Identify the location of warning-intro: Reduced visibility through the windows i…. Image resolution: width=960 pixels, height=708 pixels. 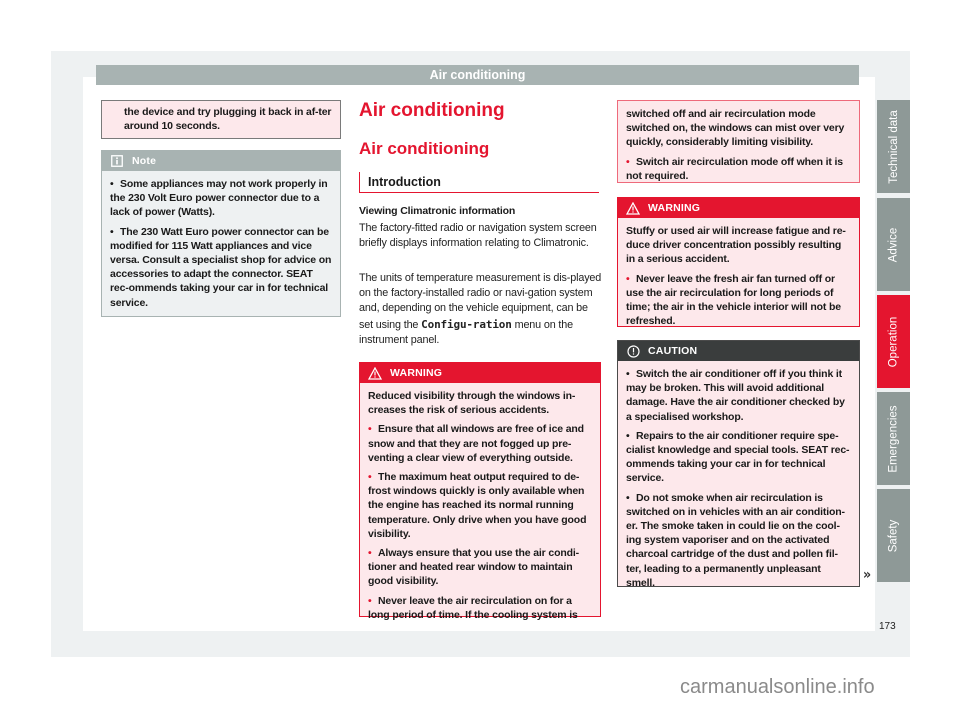
(472, 403).